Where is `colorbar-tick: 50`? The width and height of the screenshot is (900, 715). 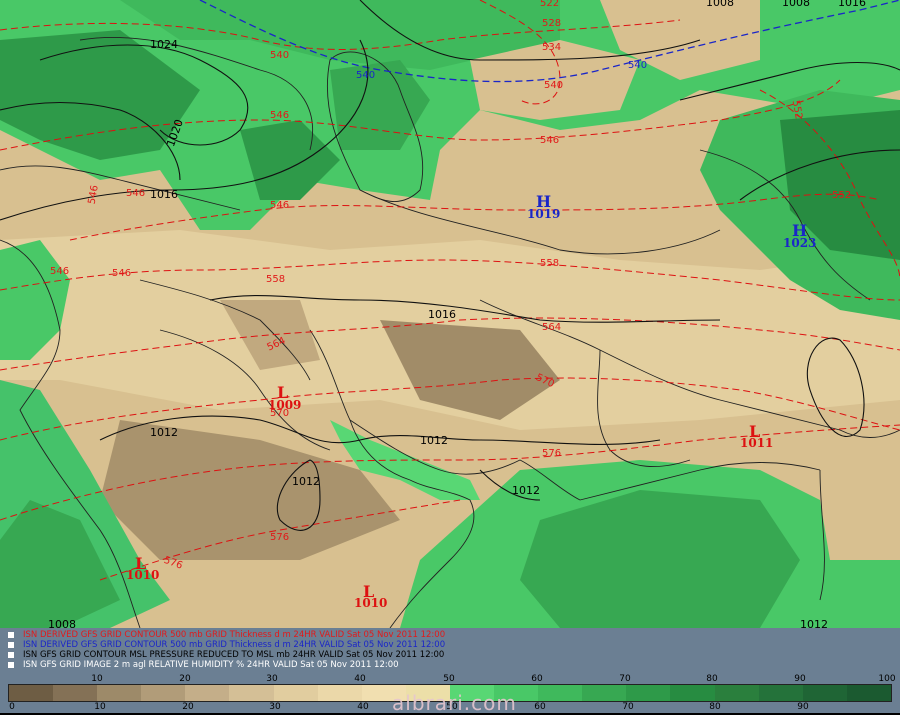
colorbar-tick: 50 is located at coordinates (449, 679).